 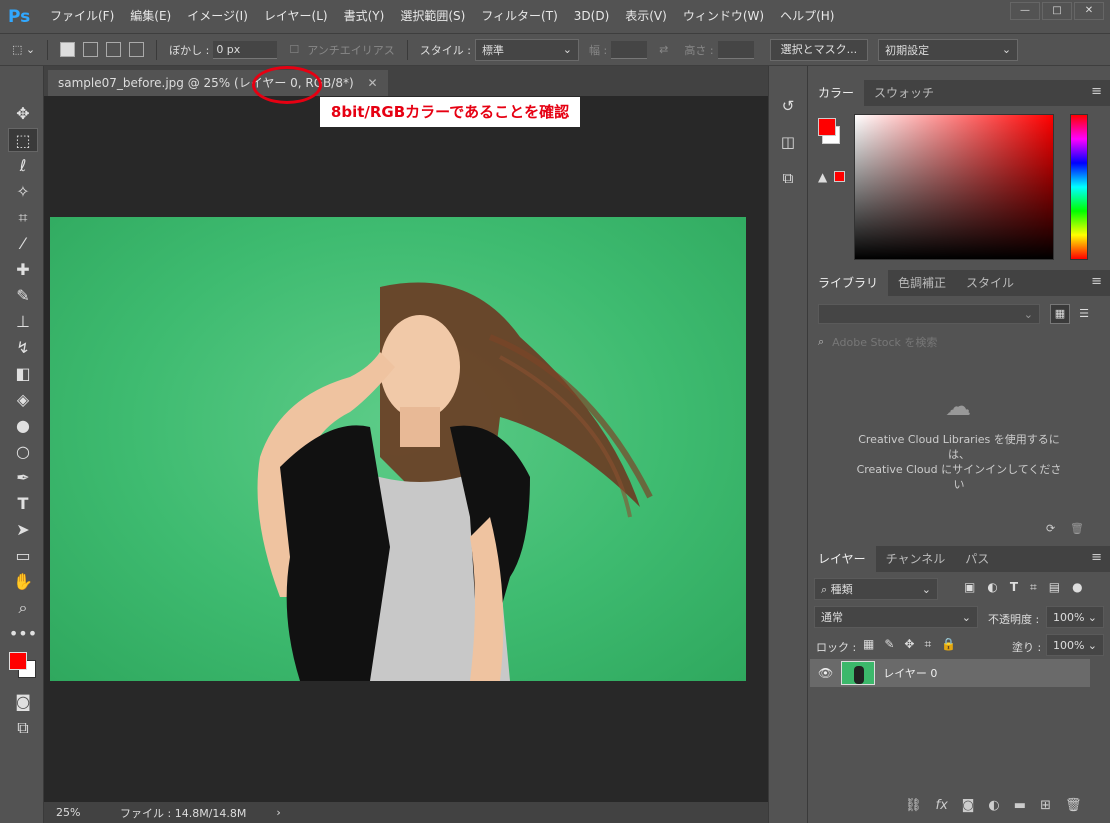 I want to click on hue-slider, so click(x=1079, y=187).